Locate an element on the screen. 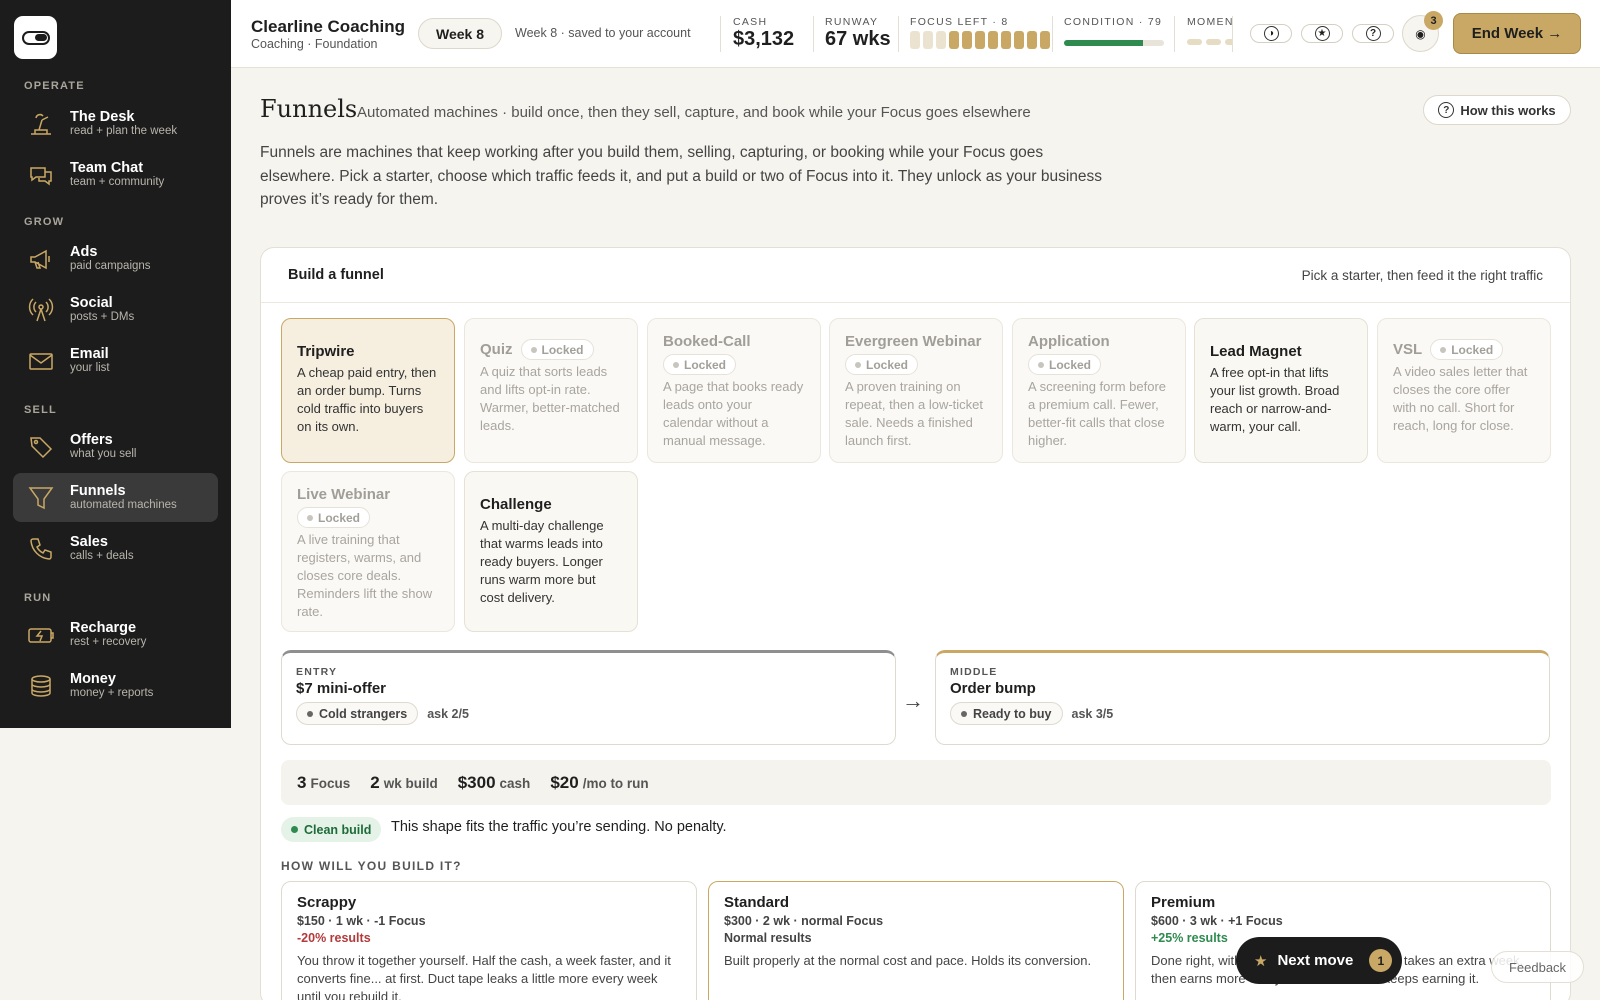 The image size is (1600, 1000). envelope-icon is located at coordinates (41, 361).